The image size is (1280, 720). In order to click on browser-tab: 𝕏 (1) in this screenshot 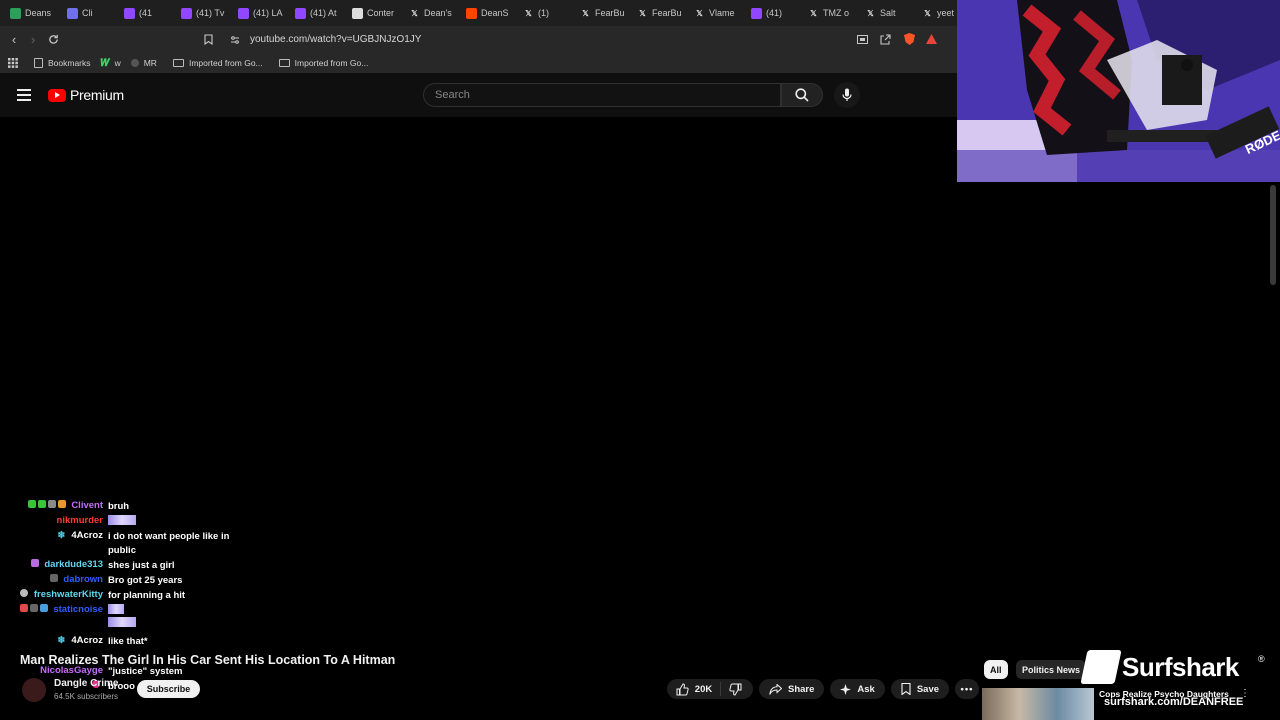, I will do `click(541, 13)`.